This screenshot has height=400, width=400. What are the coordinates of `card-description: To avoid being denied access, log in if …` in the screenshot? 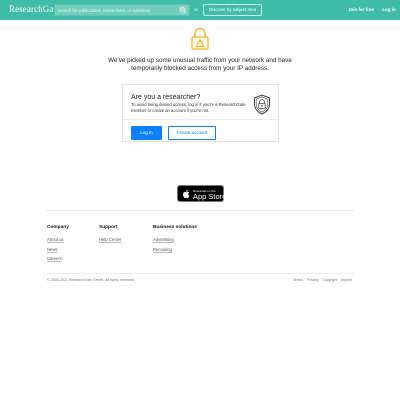 It's located at (188, 107).